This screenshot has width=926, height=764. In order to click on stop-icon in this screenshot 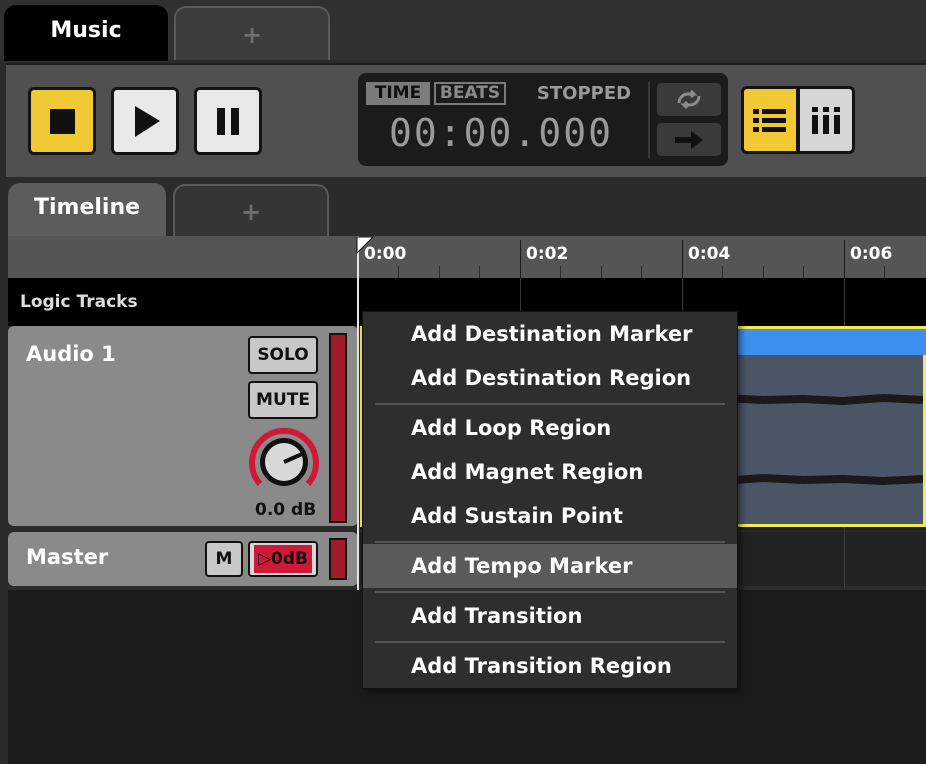, I will do `click(62, 121)`.